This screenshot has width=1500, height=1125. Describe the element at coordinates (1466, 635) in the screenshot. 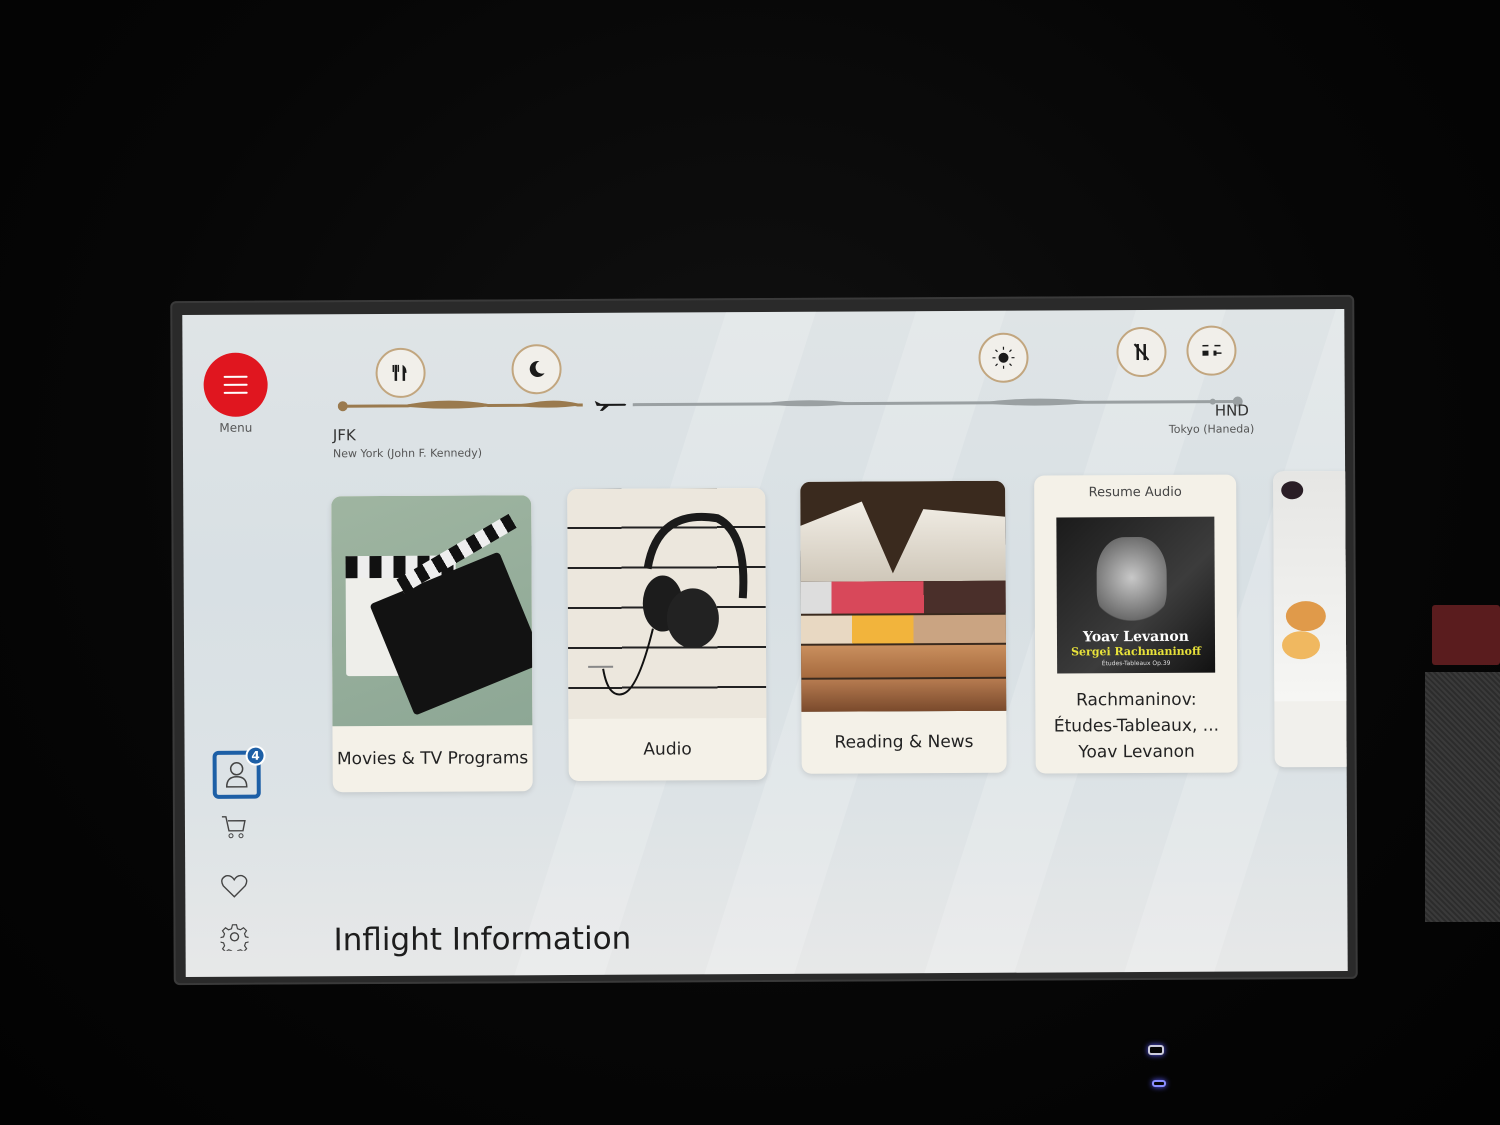

I see `cabin-sign` at that location.